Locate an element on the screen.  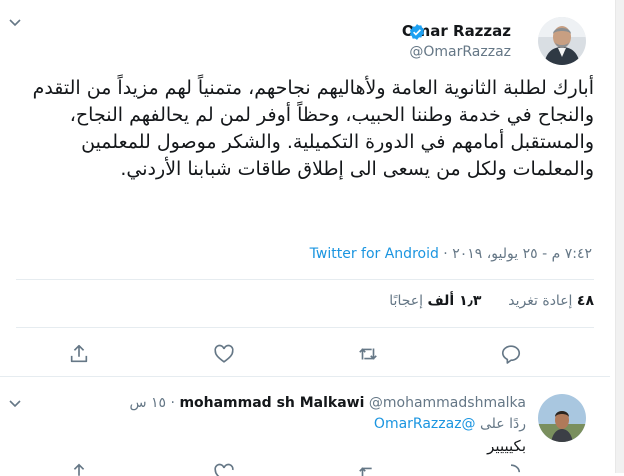
reply-time: ١٥ س is located at coordinates (147, 403).